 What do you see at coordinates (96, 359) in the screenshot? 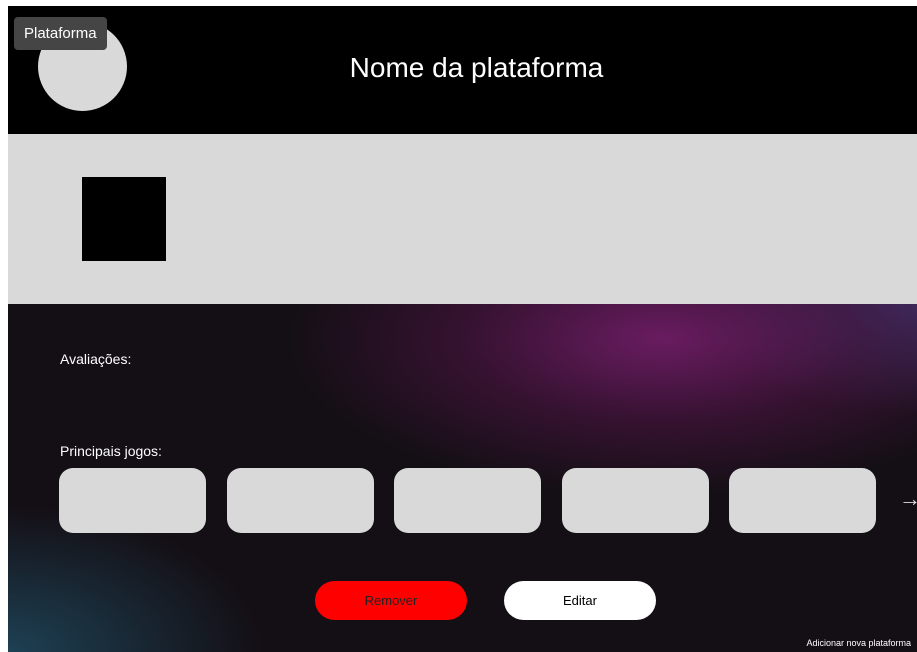
I see `ratings-label: Avaliações:` at bounding box center [96, 359].